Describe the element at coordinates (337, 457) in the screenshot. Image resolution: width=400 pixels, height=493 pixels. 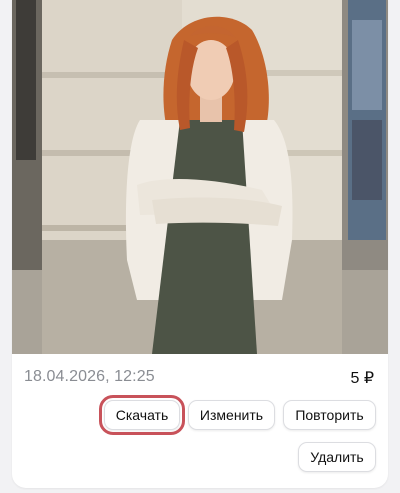
I see `delete-button: Удалить` at that location.